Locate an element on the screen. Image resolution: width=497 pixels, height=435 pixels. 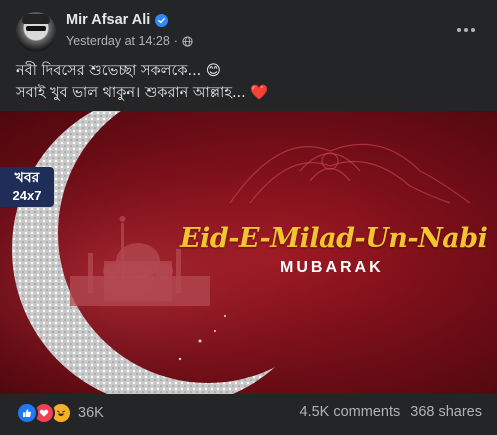
reaction-count: 36K is located at coordinates (91, 413).